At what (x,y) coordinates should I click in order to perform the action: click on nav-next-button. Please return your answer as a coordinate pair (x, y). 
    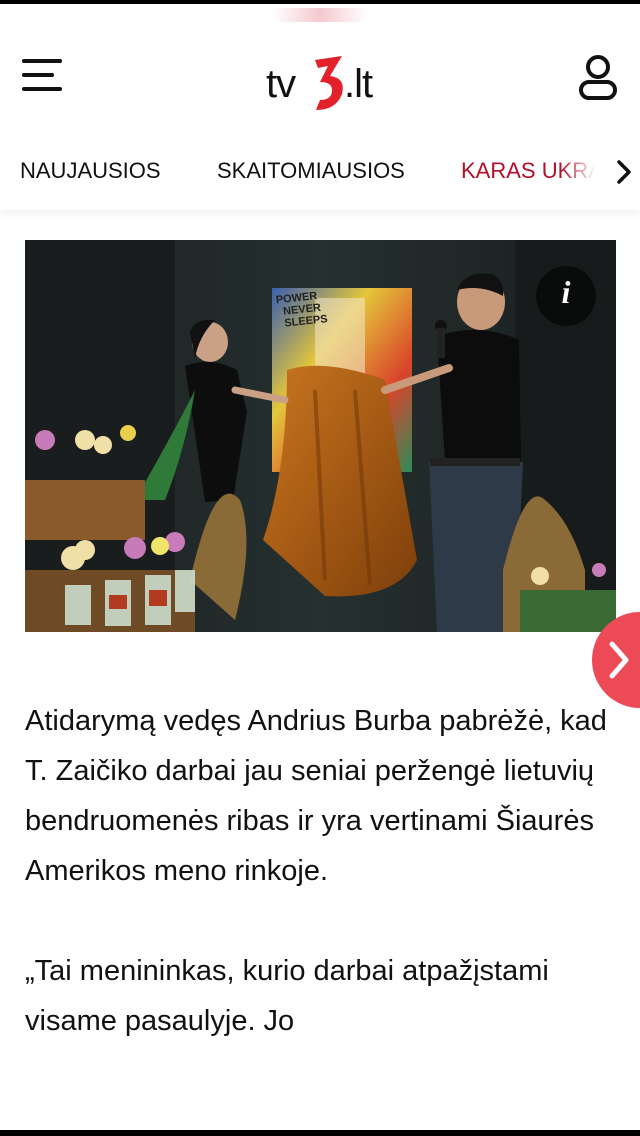
    Looking at the image, I should click on (625, 172).